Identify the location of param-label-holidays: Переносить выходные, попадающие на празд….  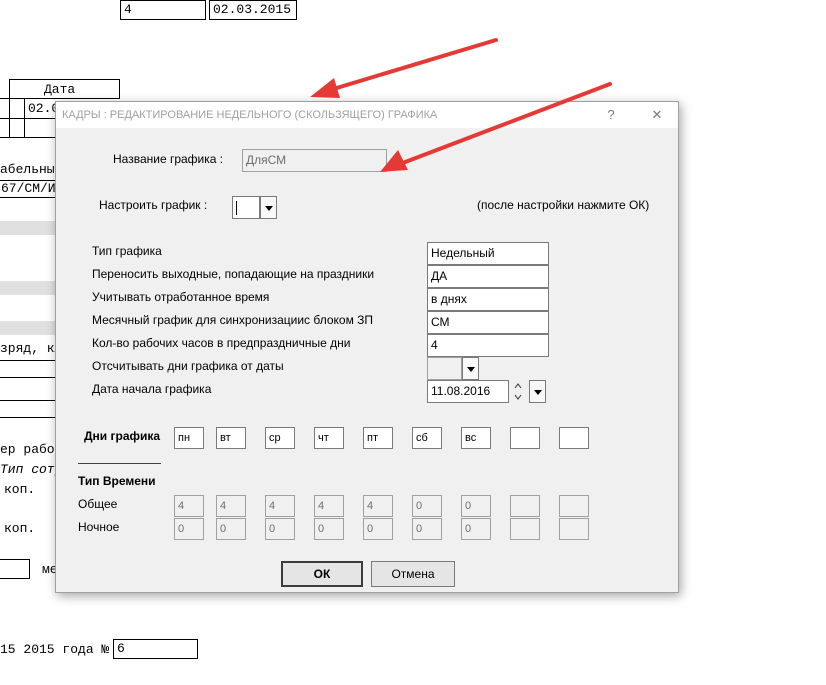
(233, 274).